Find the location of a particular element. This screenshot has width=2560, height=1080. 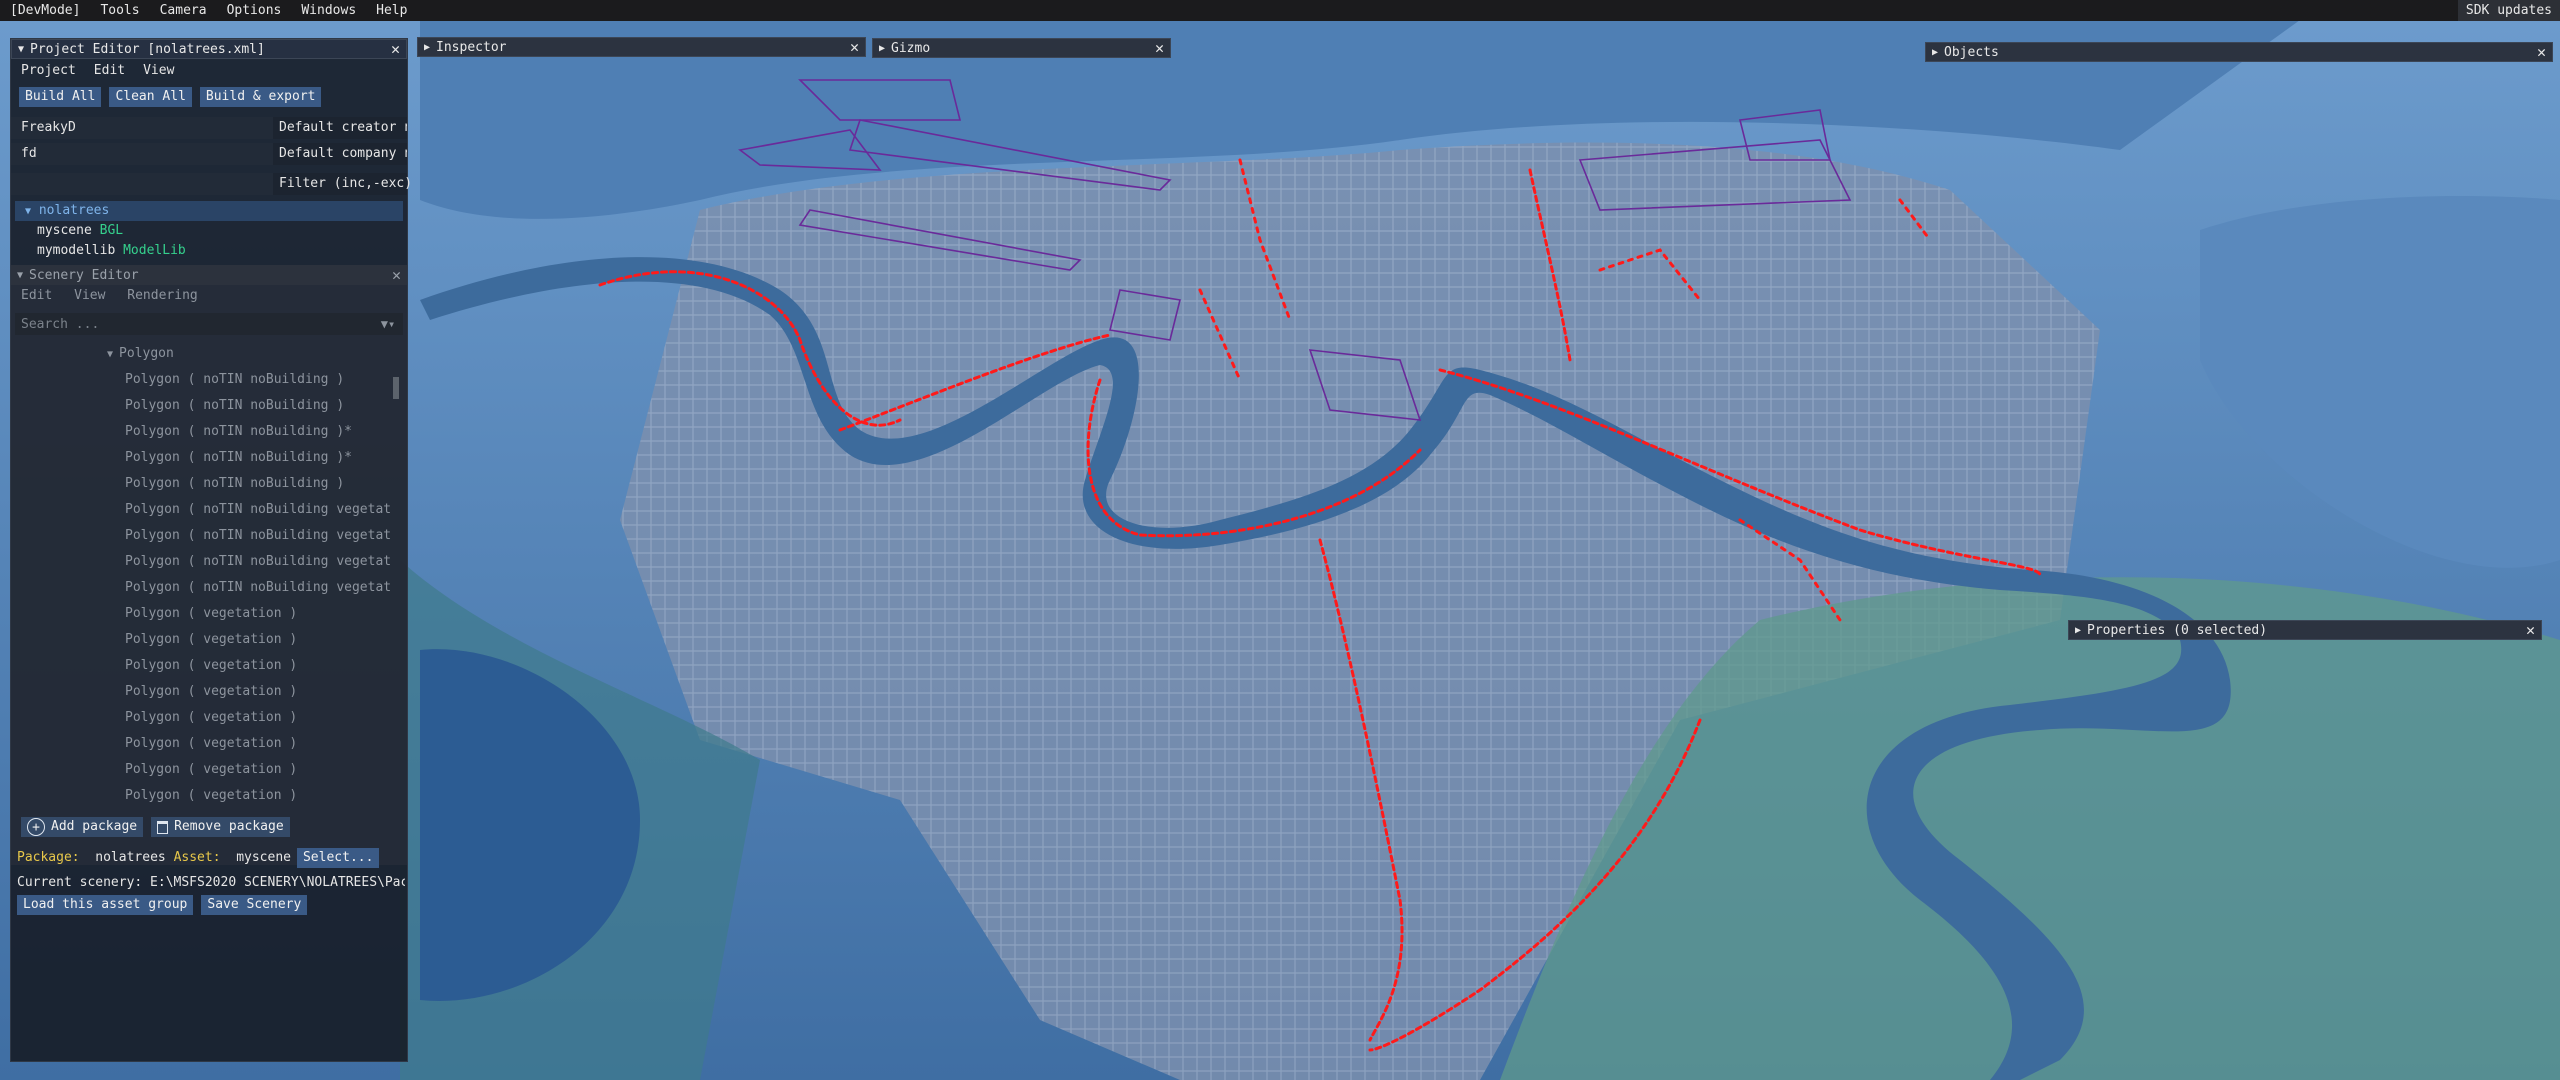

creator-label: Default creator n is located at coordinates (340, 128).